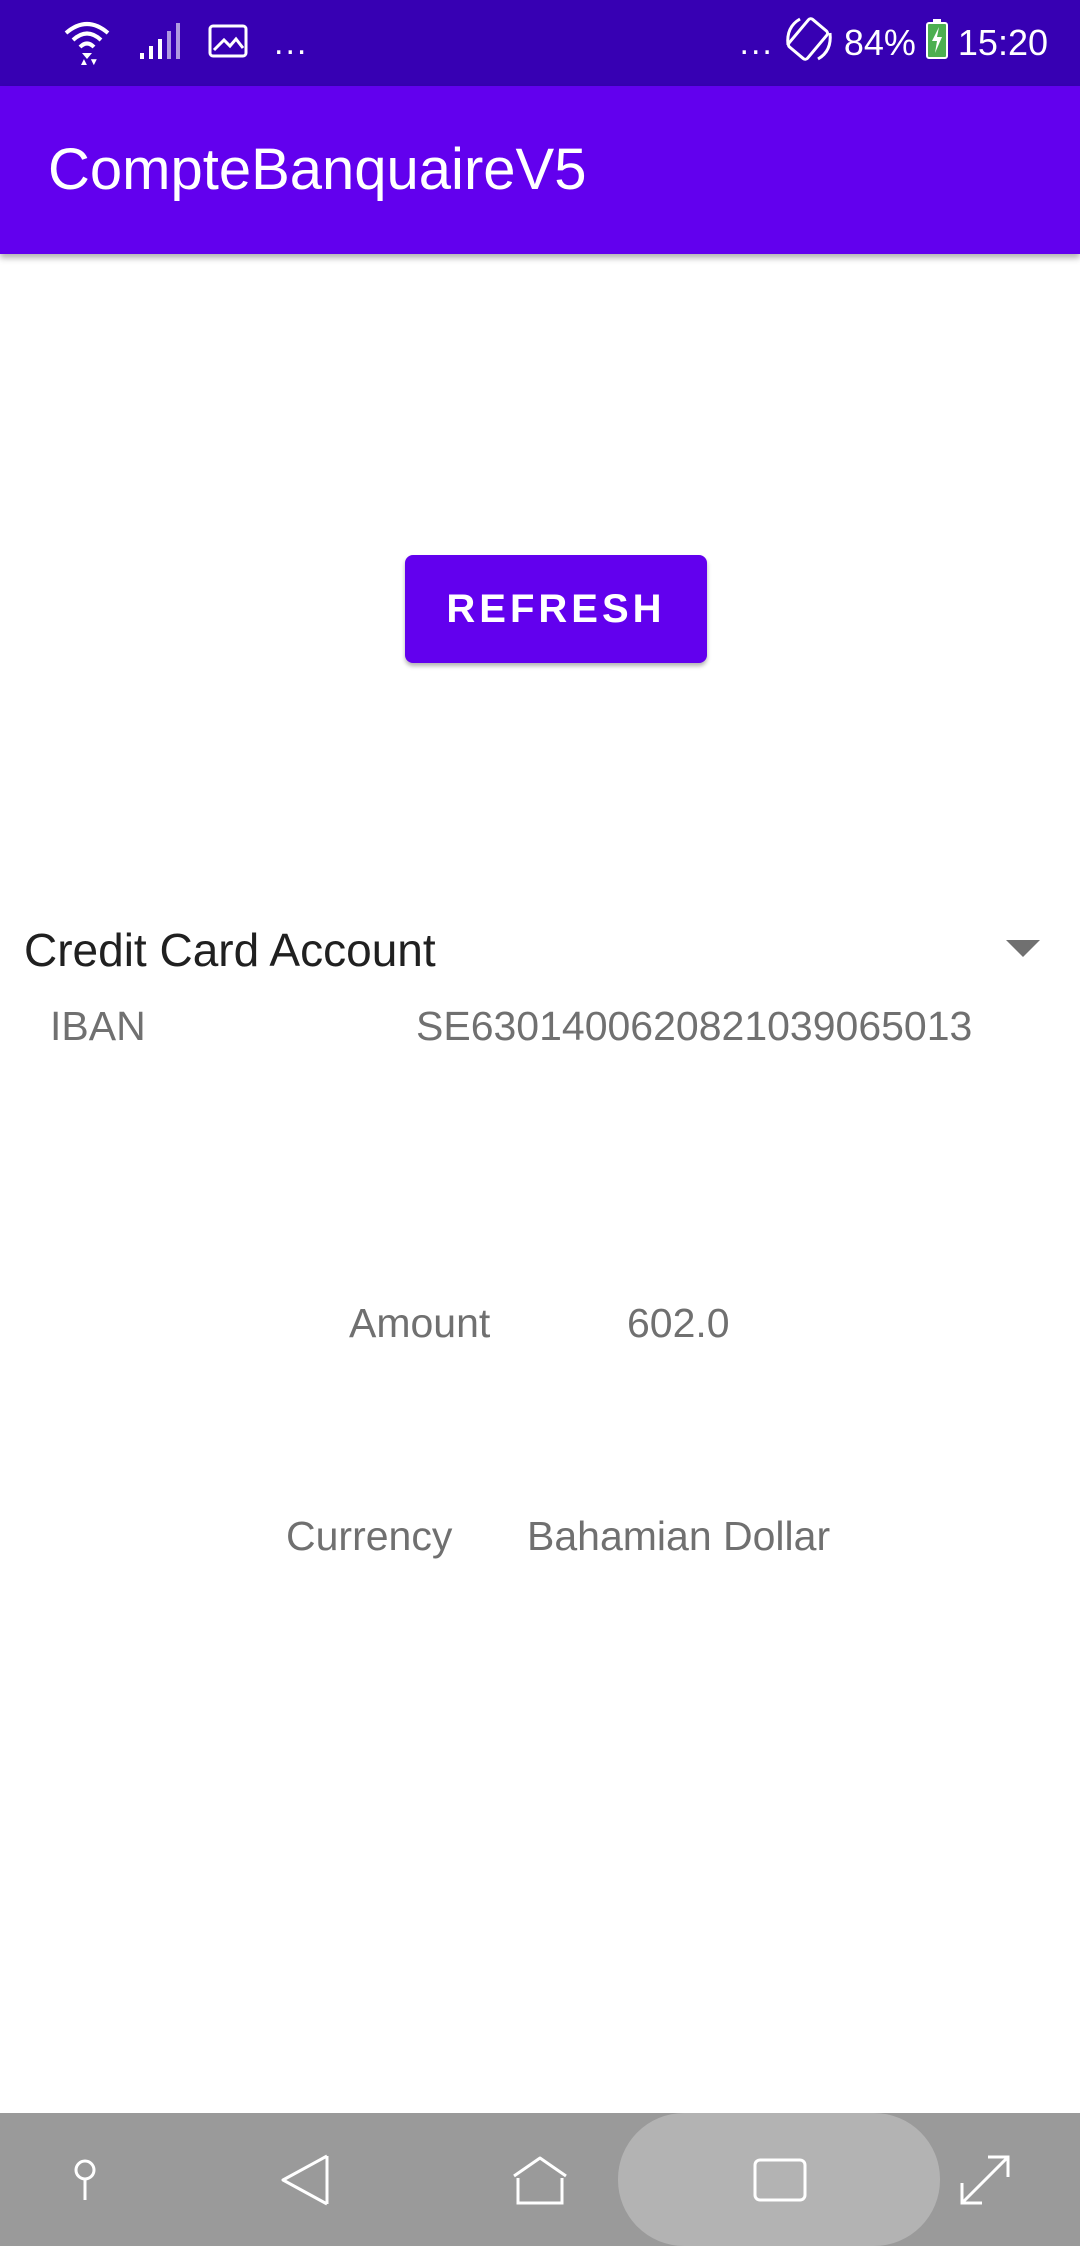 The width and height of the screenshot is (1080, 2246). Describe the element at coordinates (230, 950) in the screenshot. I see `spinner-selected-value: Credit Card Account` at that location.